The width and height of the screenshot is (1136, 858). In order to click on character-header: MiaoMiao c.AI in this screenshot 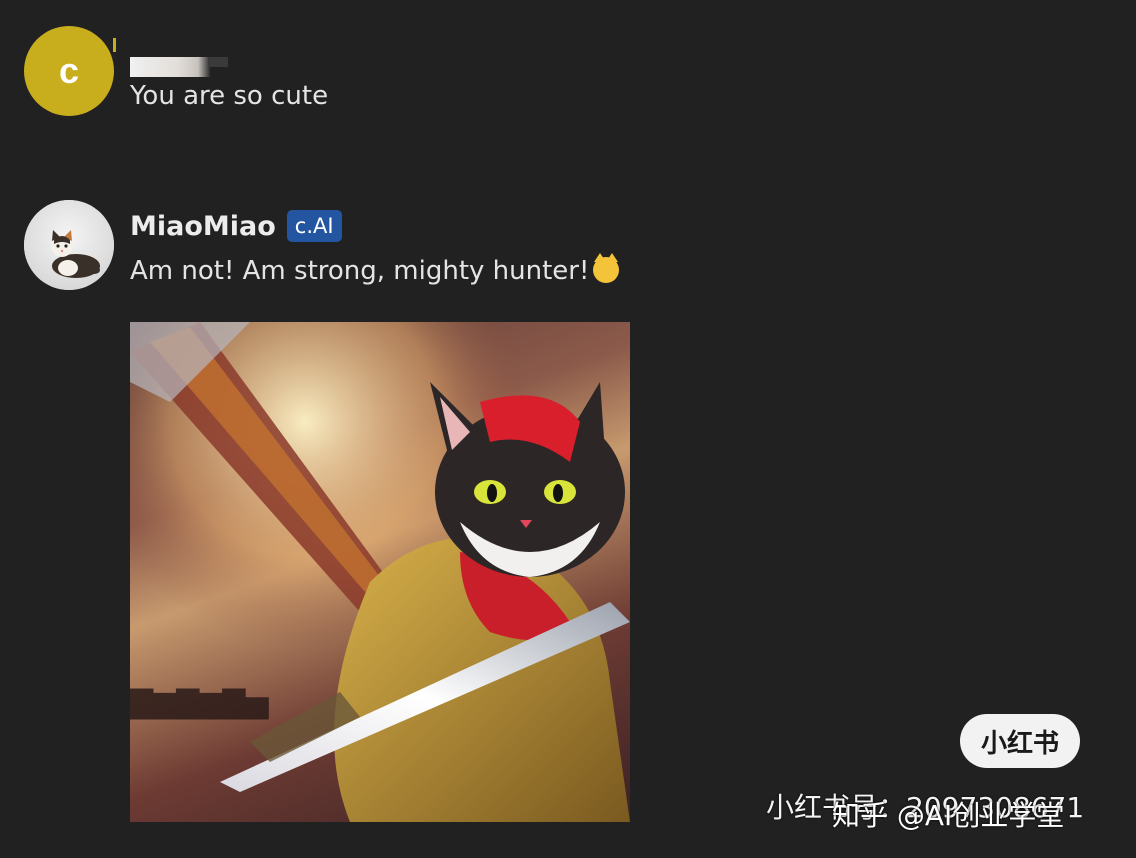, I will do `click(374, 226)`.